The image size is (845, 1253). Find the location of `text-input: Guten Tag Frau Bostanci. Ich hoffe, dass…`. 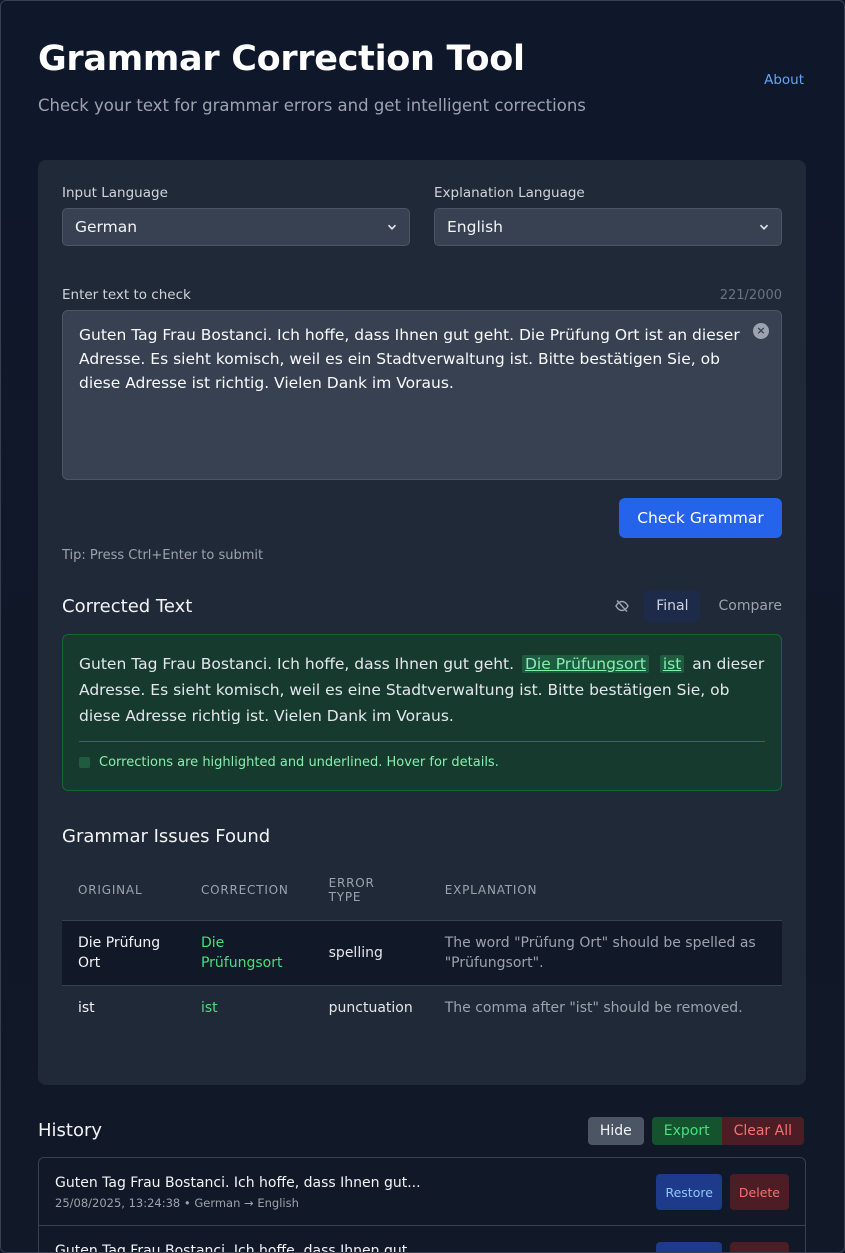

text-input: Guten Tag Frau Bostanci. Ich hoffe, dass… is located at coordinates (422, 395).